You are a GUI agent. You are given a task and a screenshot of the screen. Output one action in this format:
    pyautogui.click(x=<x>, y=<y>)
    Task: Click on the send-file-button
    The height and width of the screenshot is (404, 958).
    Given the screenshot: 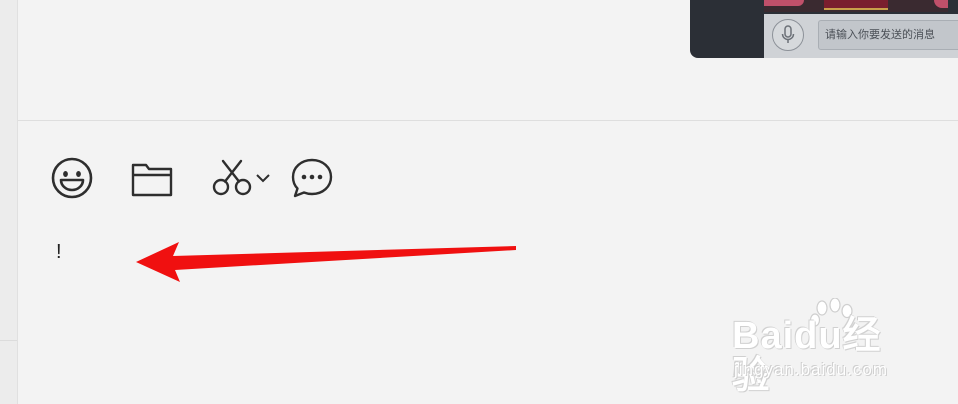 What is the action you would take?
    pyautogui.click(x=152, y=178)
    